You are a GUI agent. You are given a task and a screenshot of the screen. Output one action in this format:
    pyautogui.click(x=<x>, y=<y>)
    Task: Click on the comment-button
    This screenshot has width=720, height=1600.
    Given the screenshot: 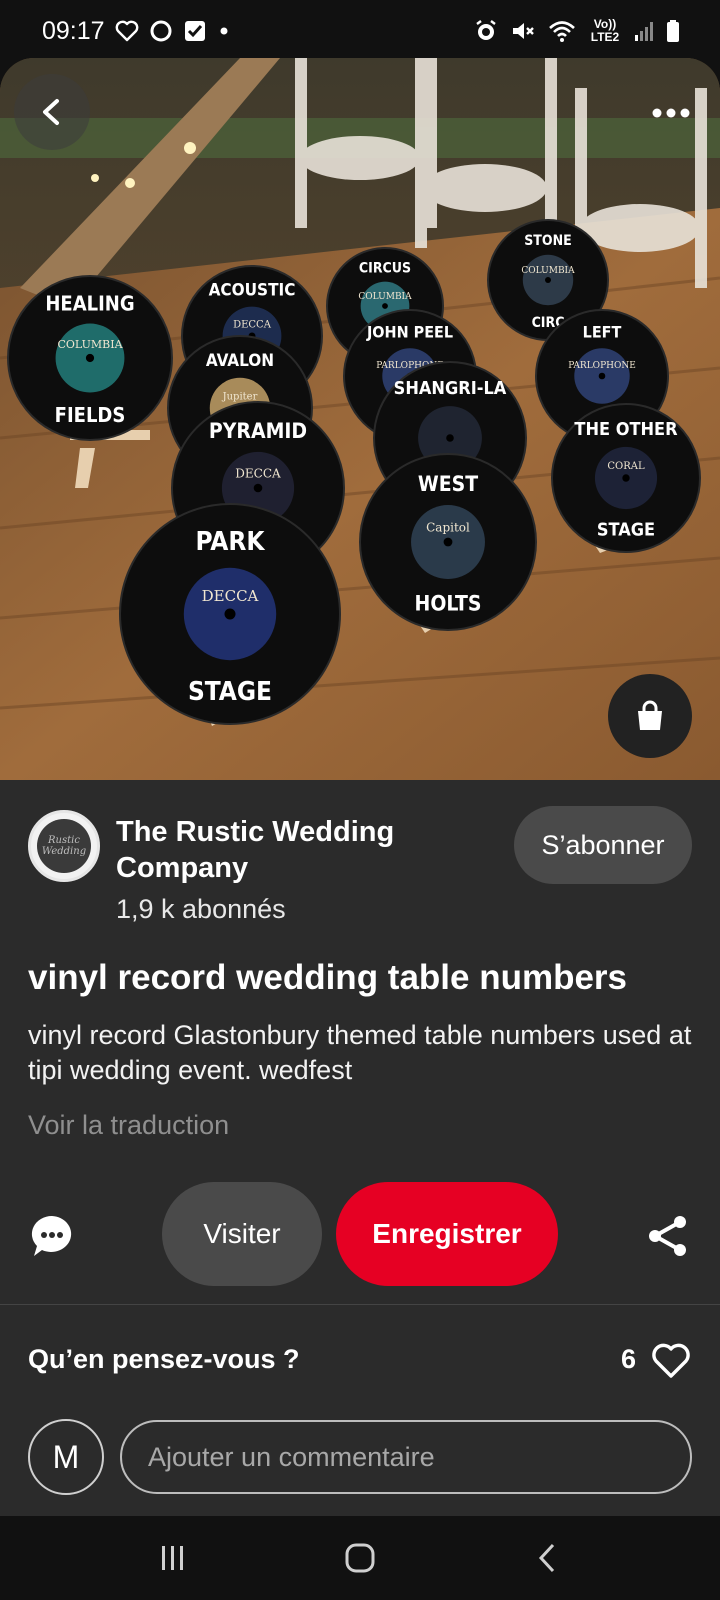 What is the action you would take?
    pyautogui.click(x=52, y=1236)
    